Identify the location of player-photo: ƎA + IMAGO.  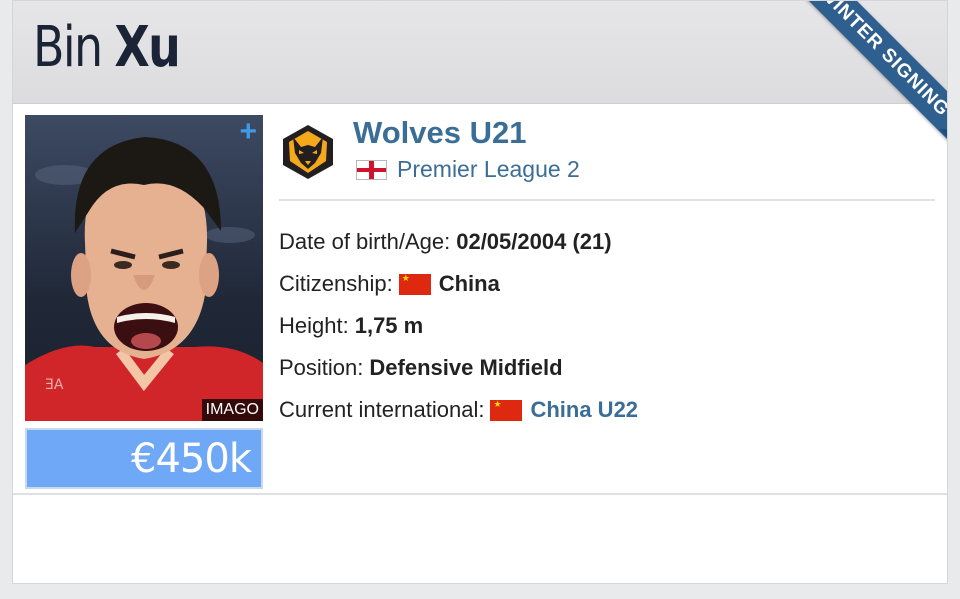
(144, 268).